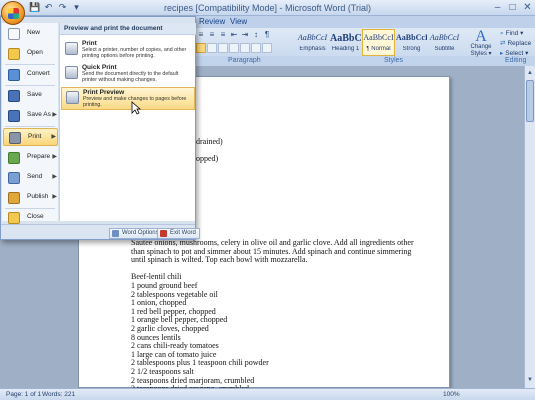 This screenshot has height=400, width=535. Describe the element at coordinates (512, 7) in the screenshot. I see `maximize-button: □` at that location.